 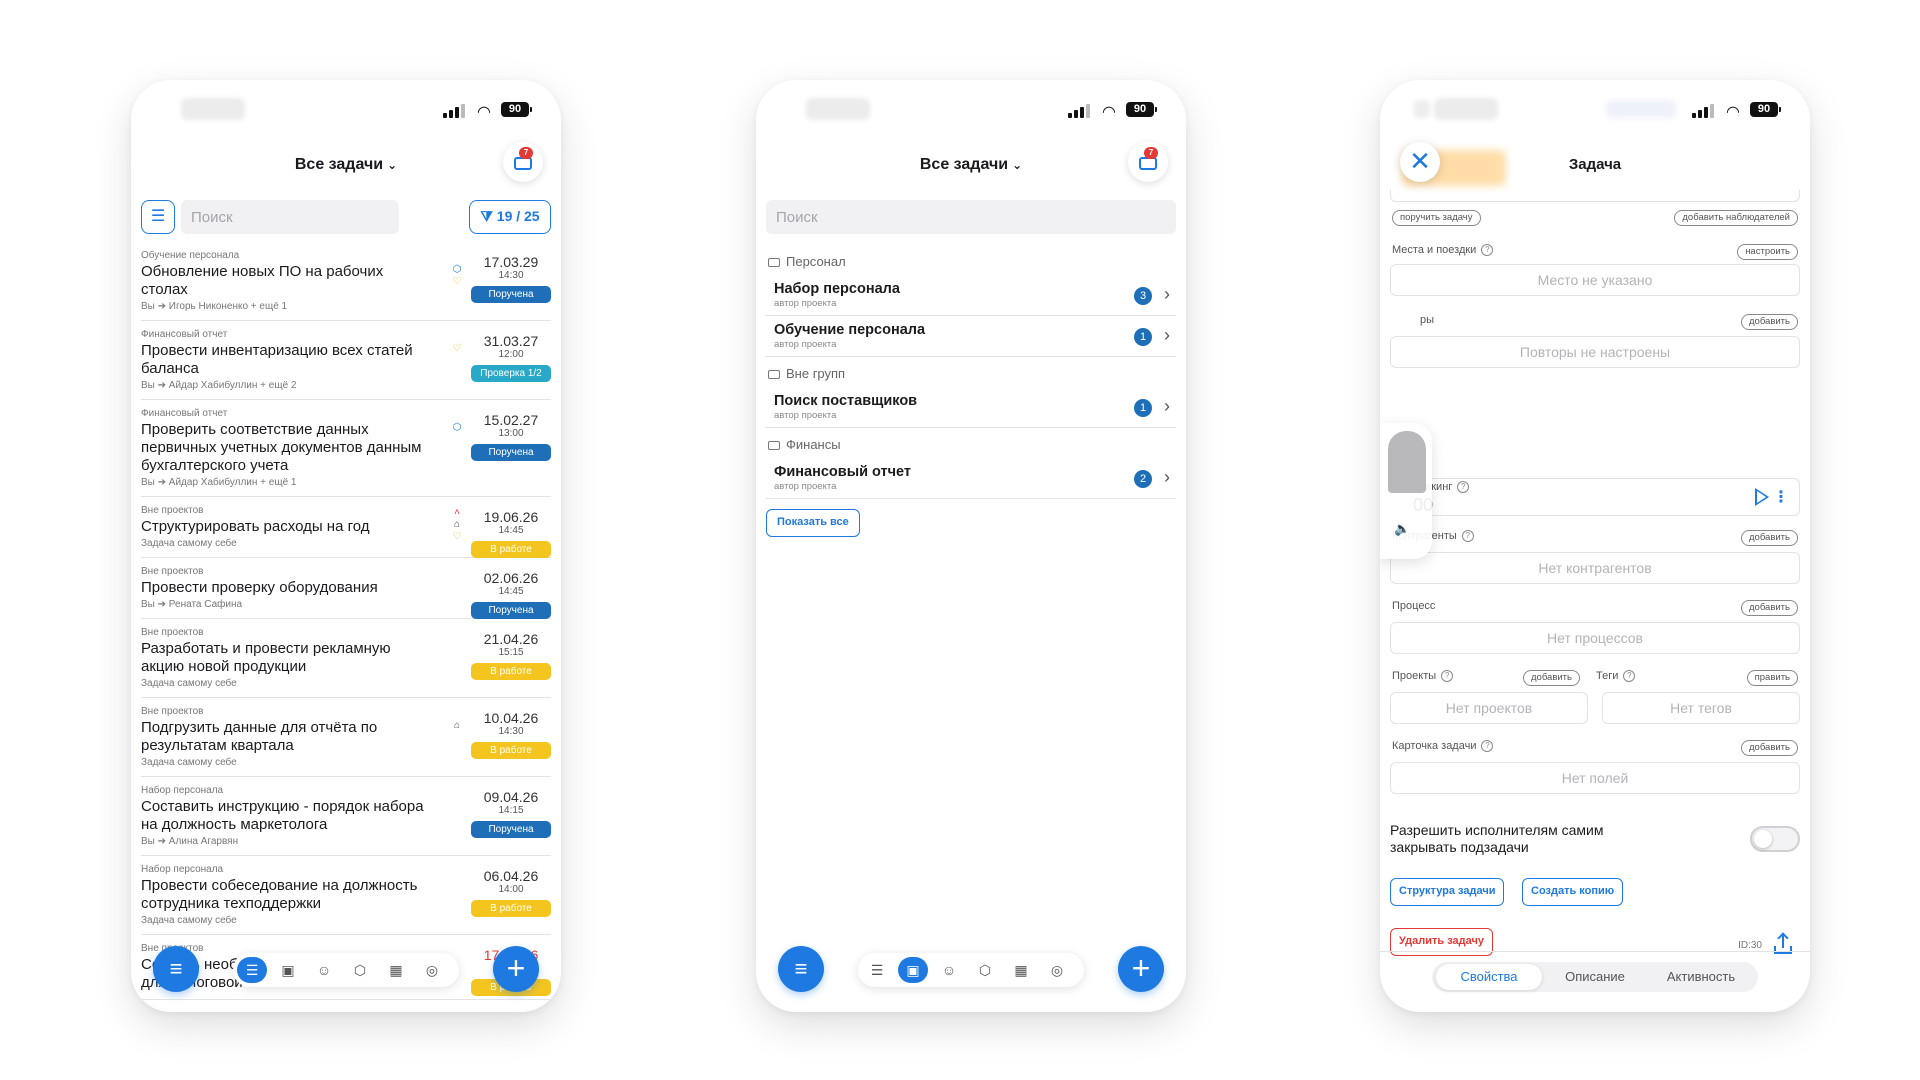 I want to click on contractors-add-button: добавить, so click(x=1769, y=538).